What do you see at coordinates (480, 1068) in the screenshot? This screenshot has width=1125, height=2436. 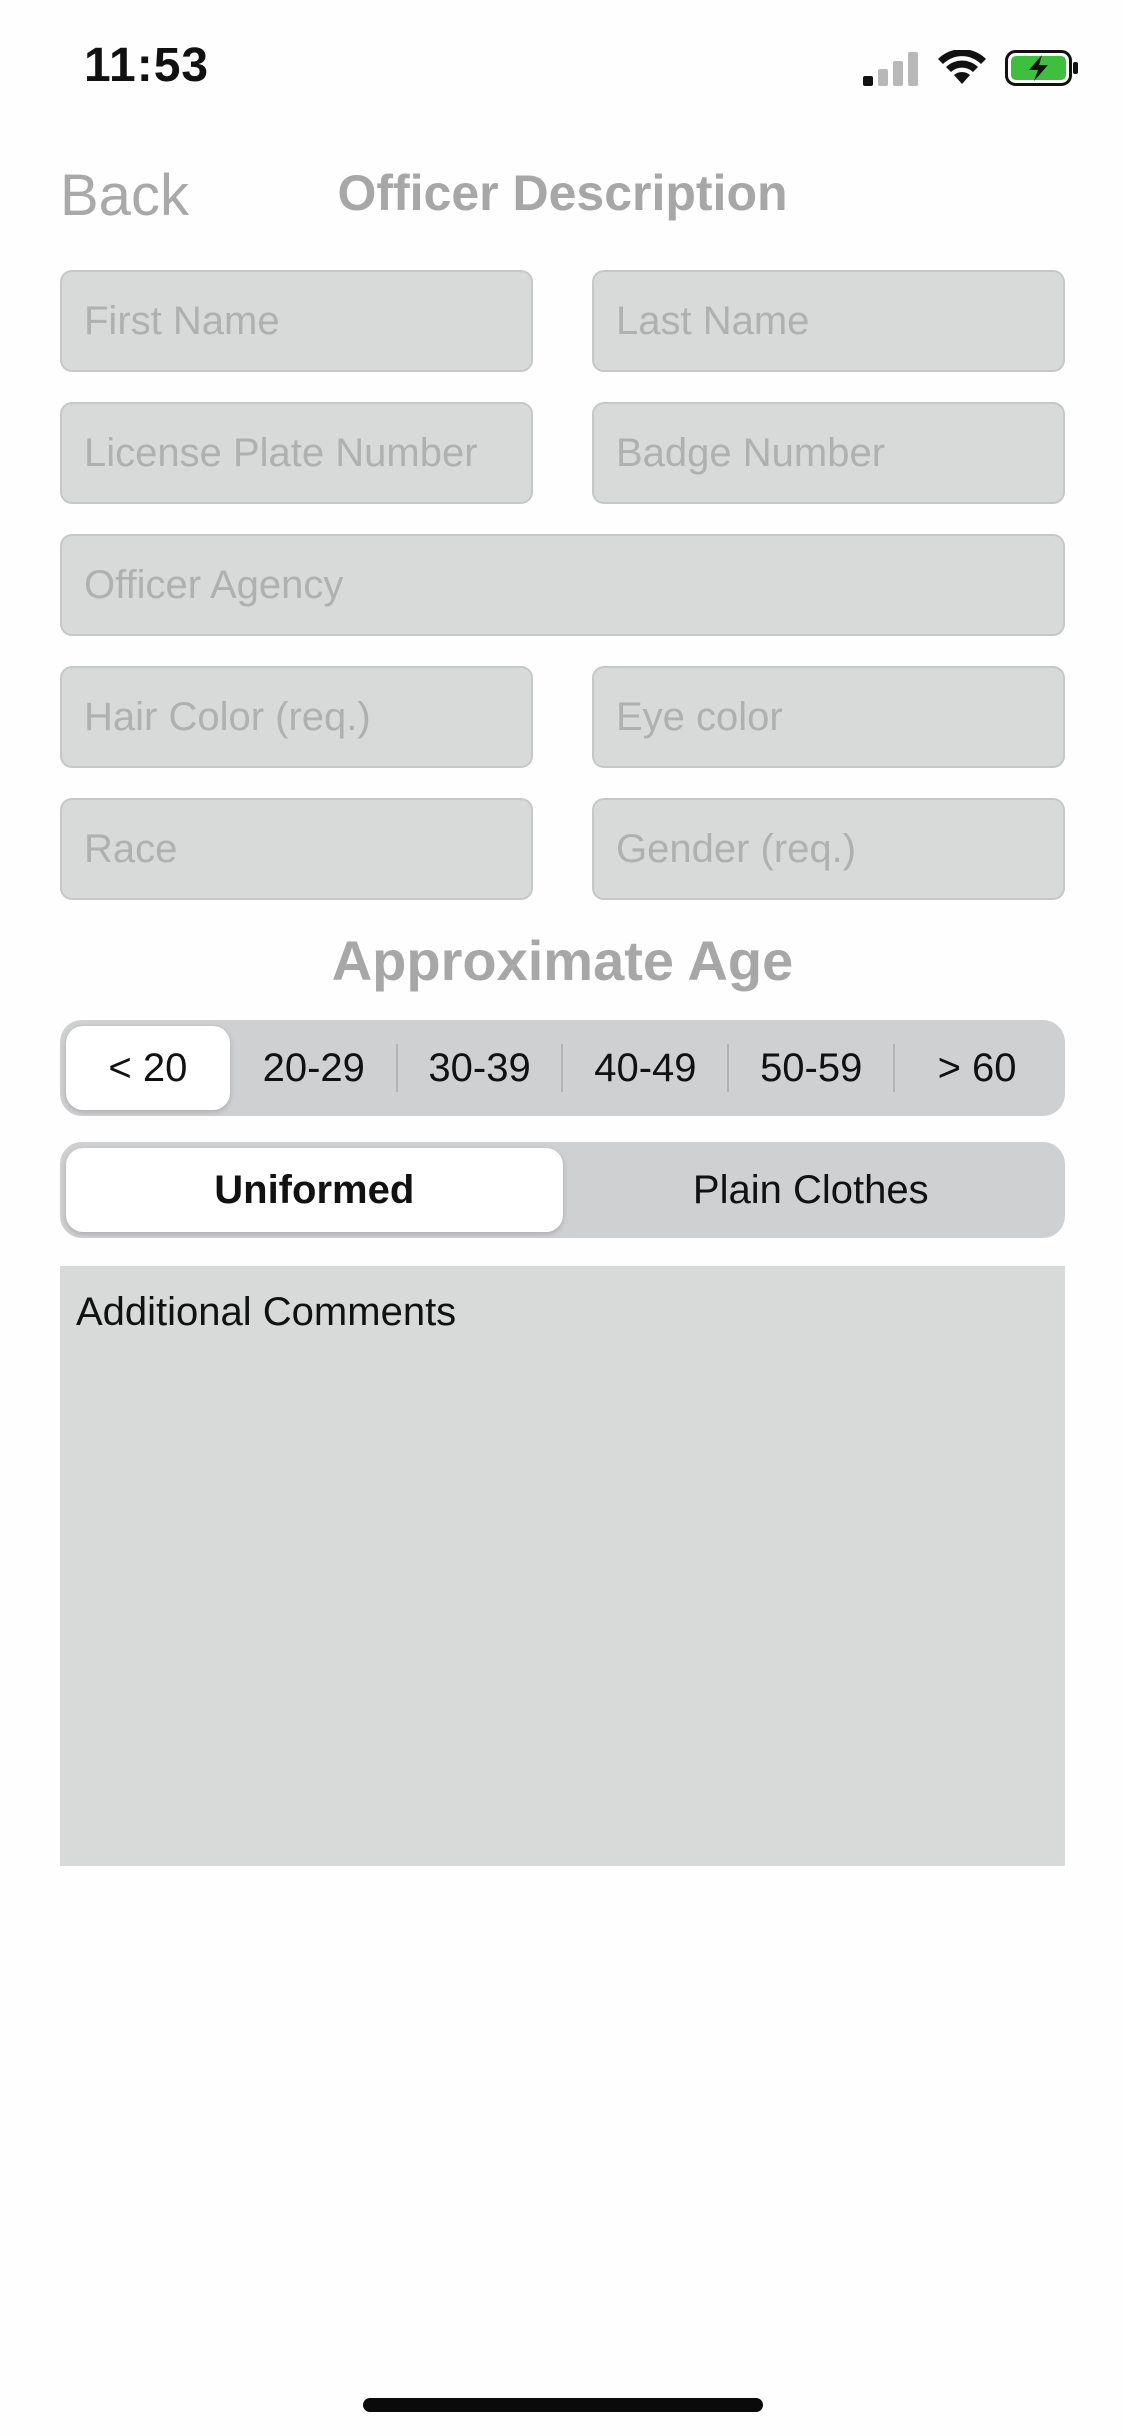 I see `age-option-30-39: 30-39` at bounding box center [480, 1068].